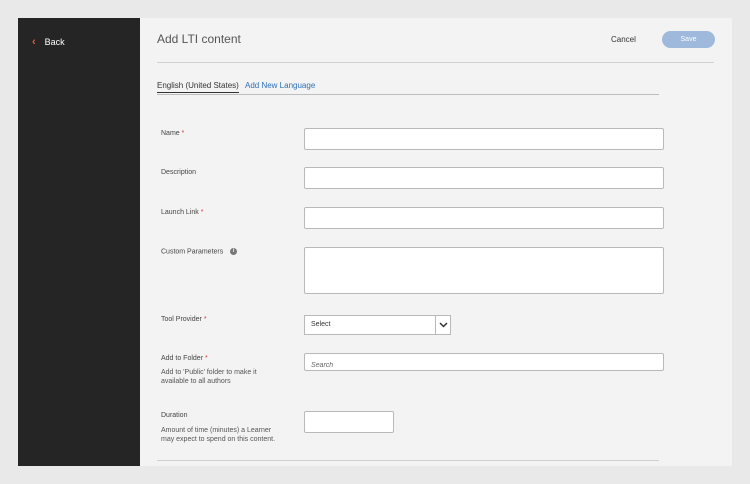 The image size is (750, 484). Describe the element at coordinates (435, 62) in the screenshot. I see `header-divider` at that location.